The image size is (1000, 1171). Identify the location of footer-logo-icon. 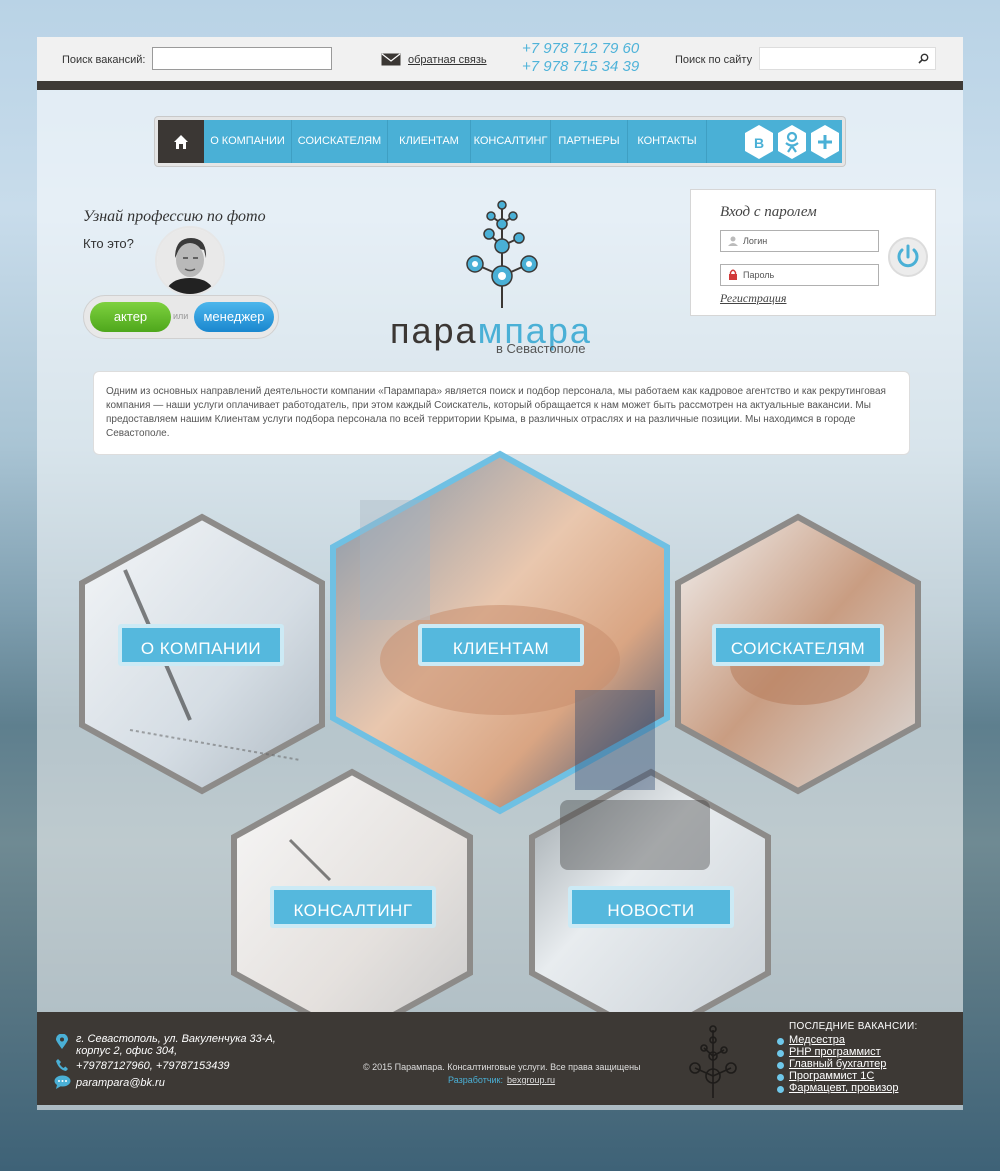
(713, 1061).